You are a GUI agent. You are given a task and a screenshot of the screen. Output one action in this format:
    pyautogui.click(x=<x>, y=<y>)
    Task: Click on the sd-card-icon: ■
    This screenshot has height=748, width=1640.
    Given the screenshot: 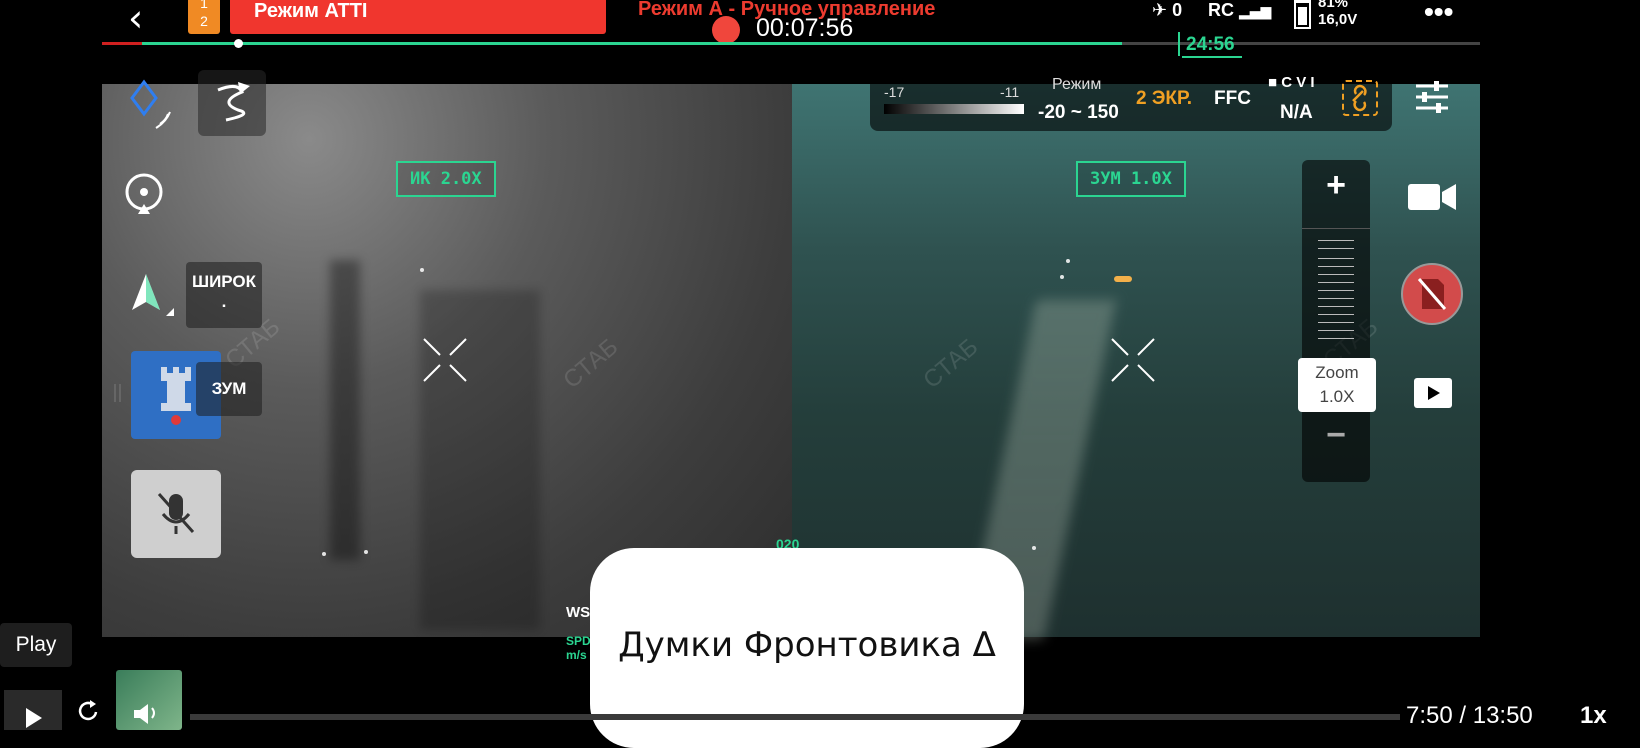 What is the action you would take?
    pyautogui.click(x=1273, y=82)
    